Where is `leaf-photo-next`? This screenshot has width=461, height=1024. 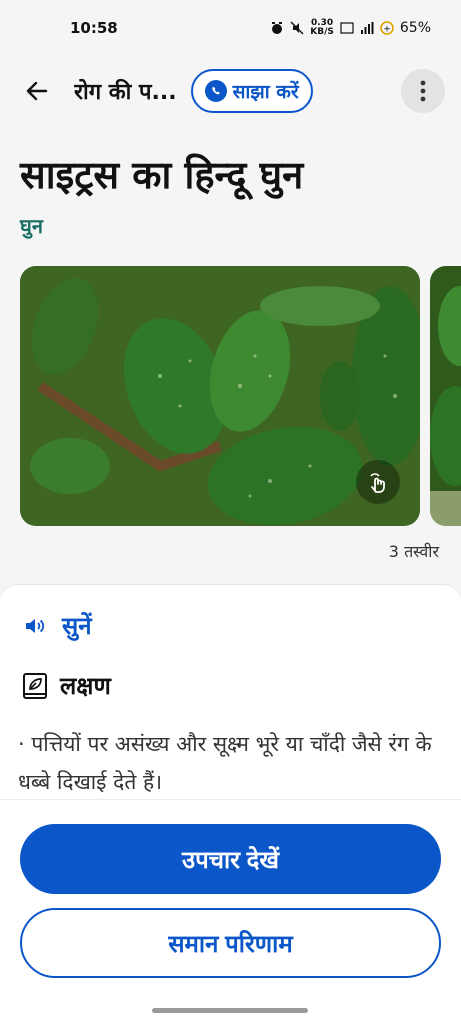
leaf-photo-next is located at coordinates (445, 396).